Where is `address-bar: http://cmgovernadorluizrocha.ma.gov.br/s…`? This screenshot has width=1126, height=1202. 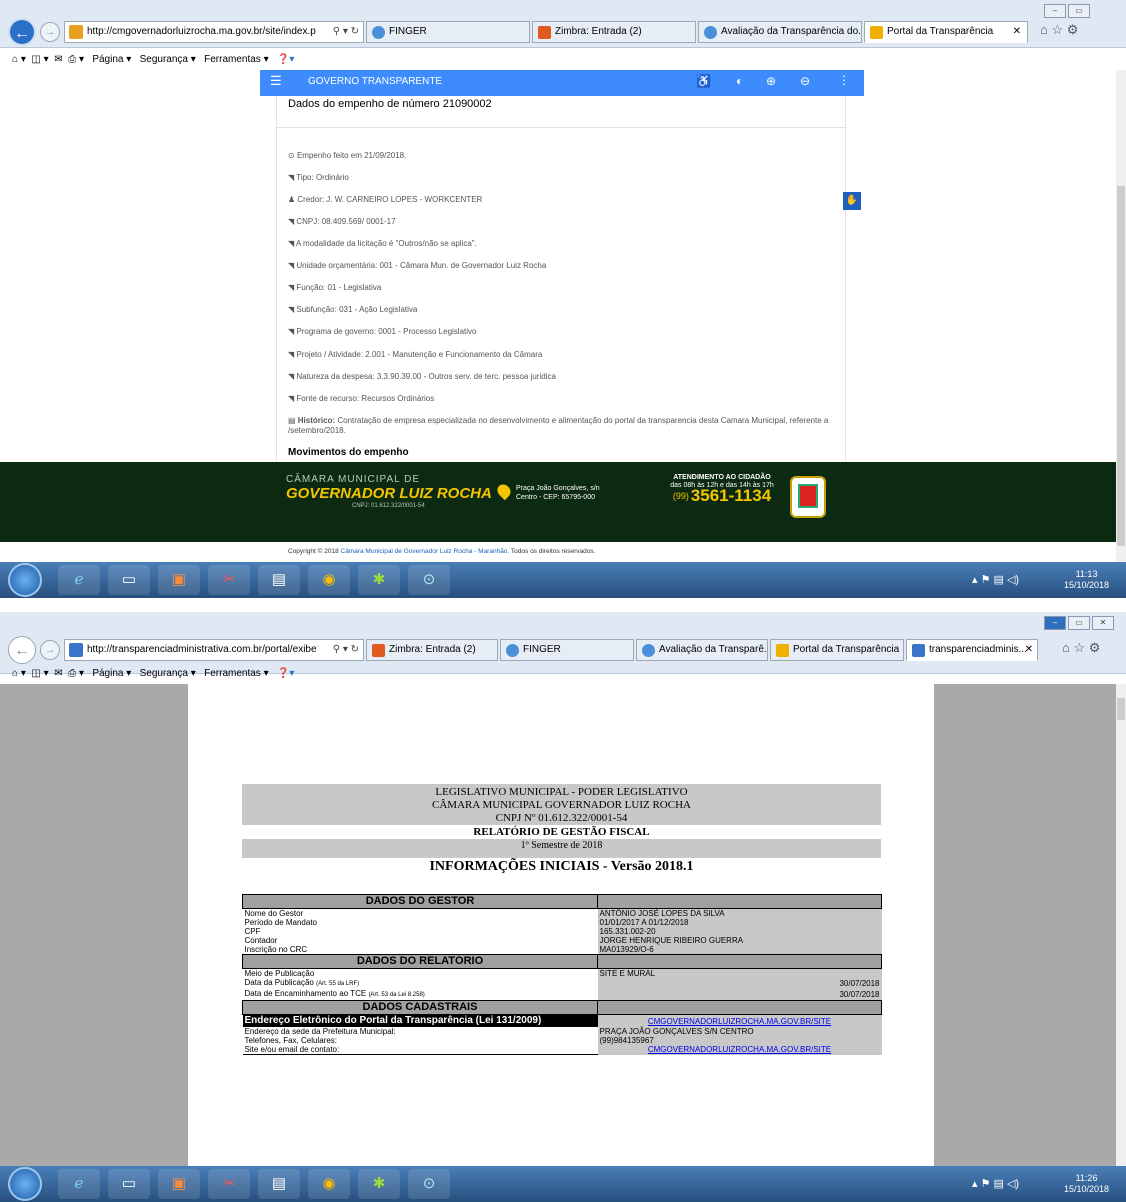
address-bar: http://cmgovernadorluizrocha.ma.gov.br/s… is located at coordinates (214, 32).